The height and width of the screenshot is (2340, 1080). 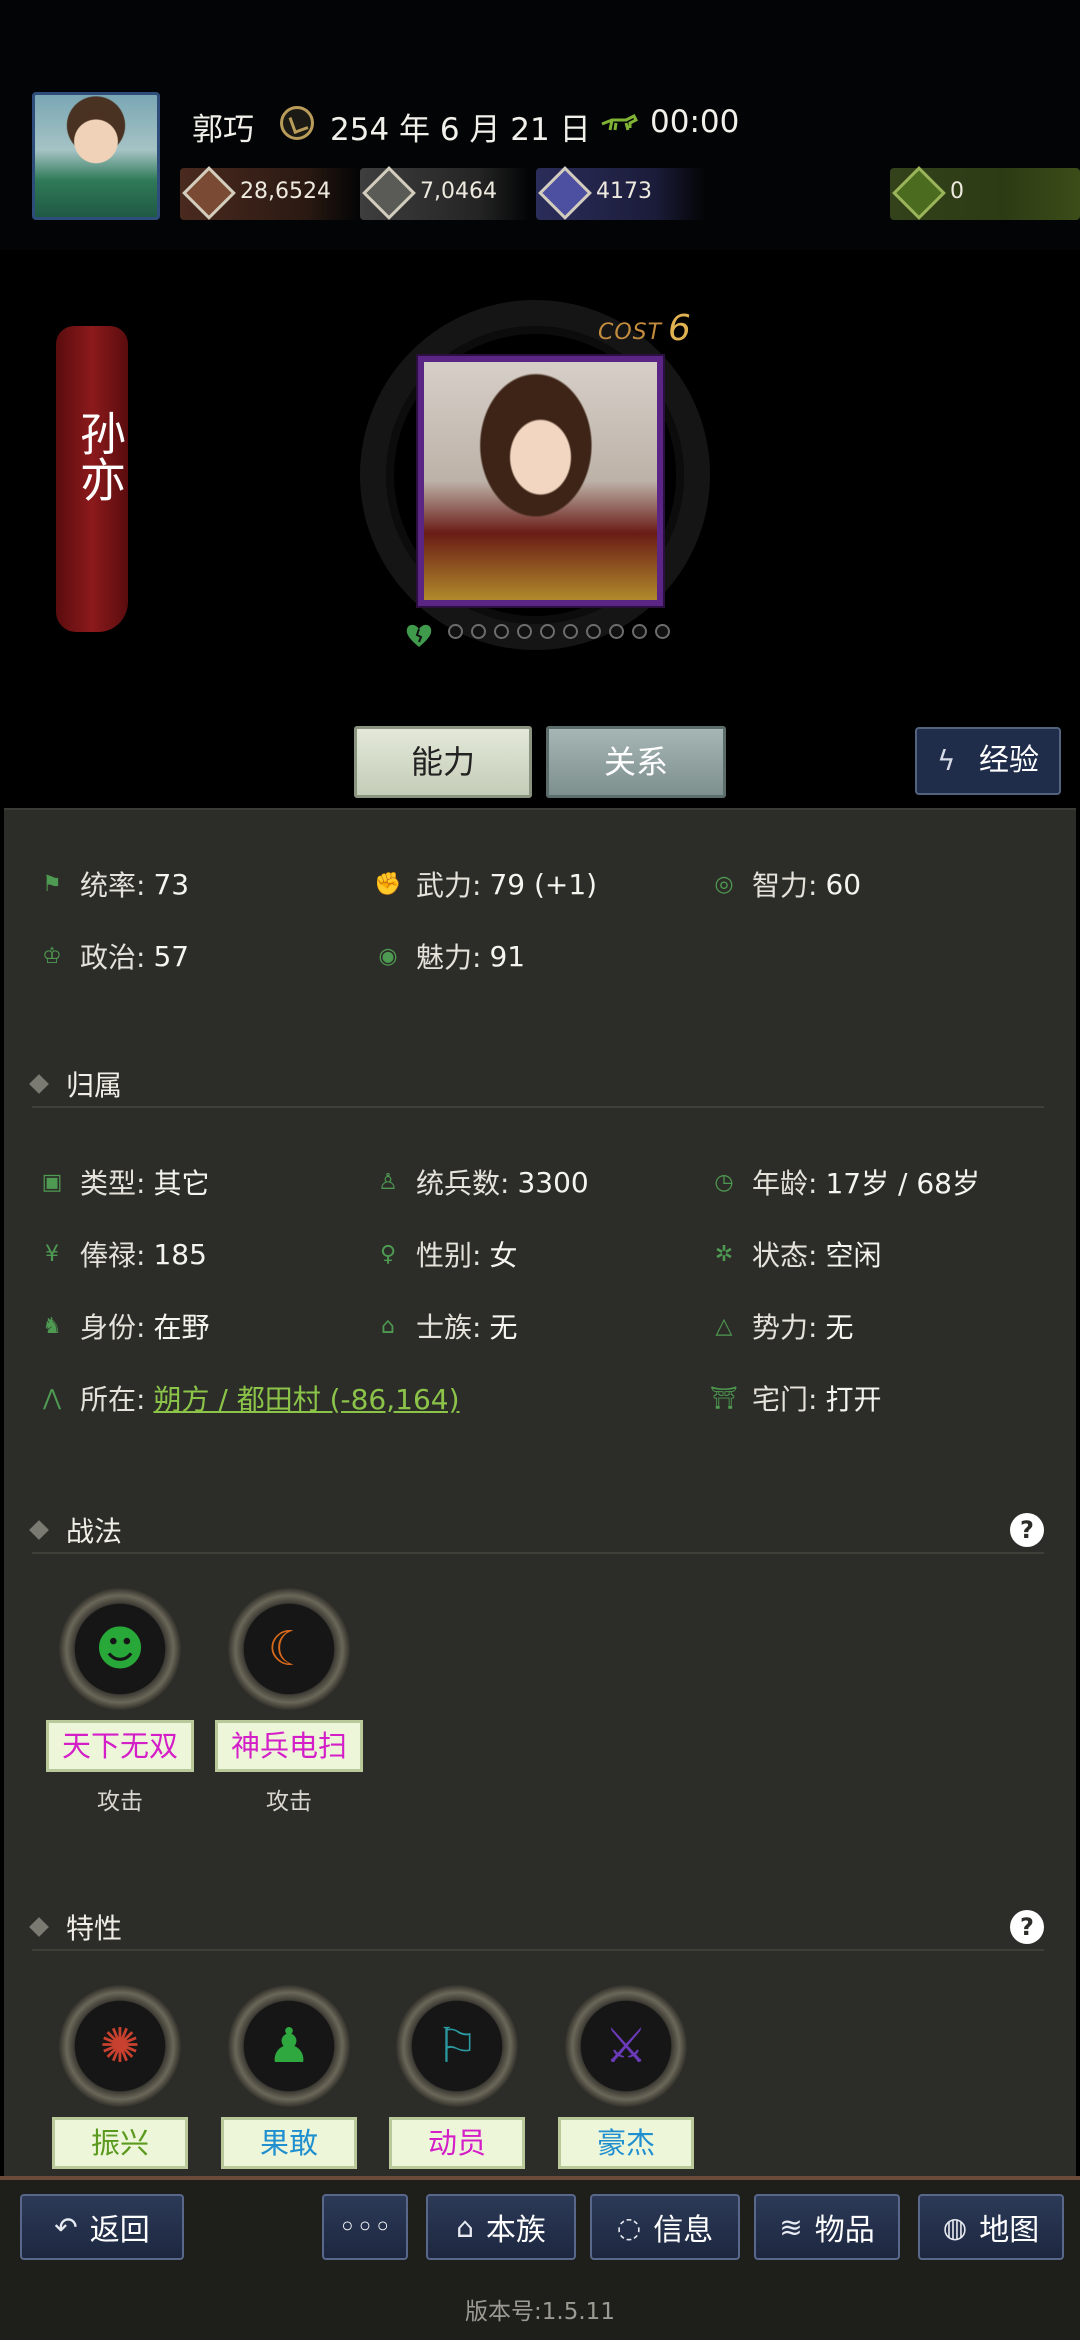 I want to click on field-label: 年龄, so click(x=788, y=1182).